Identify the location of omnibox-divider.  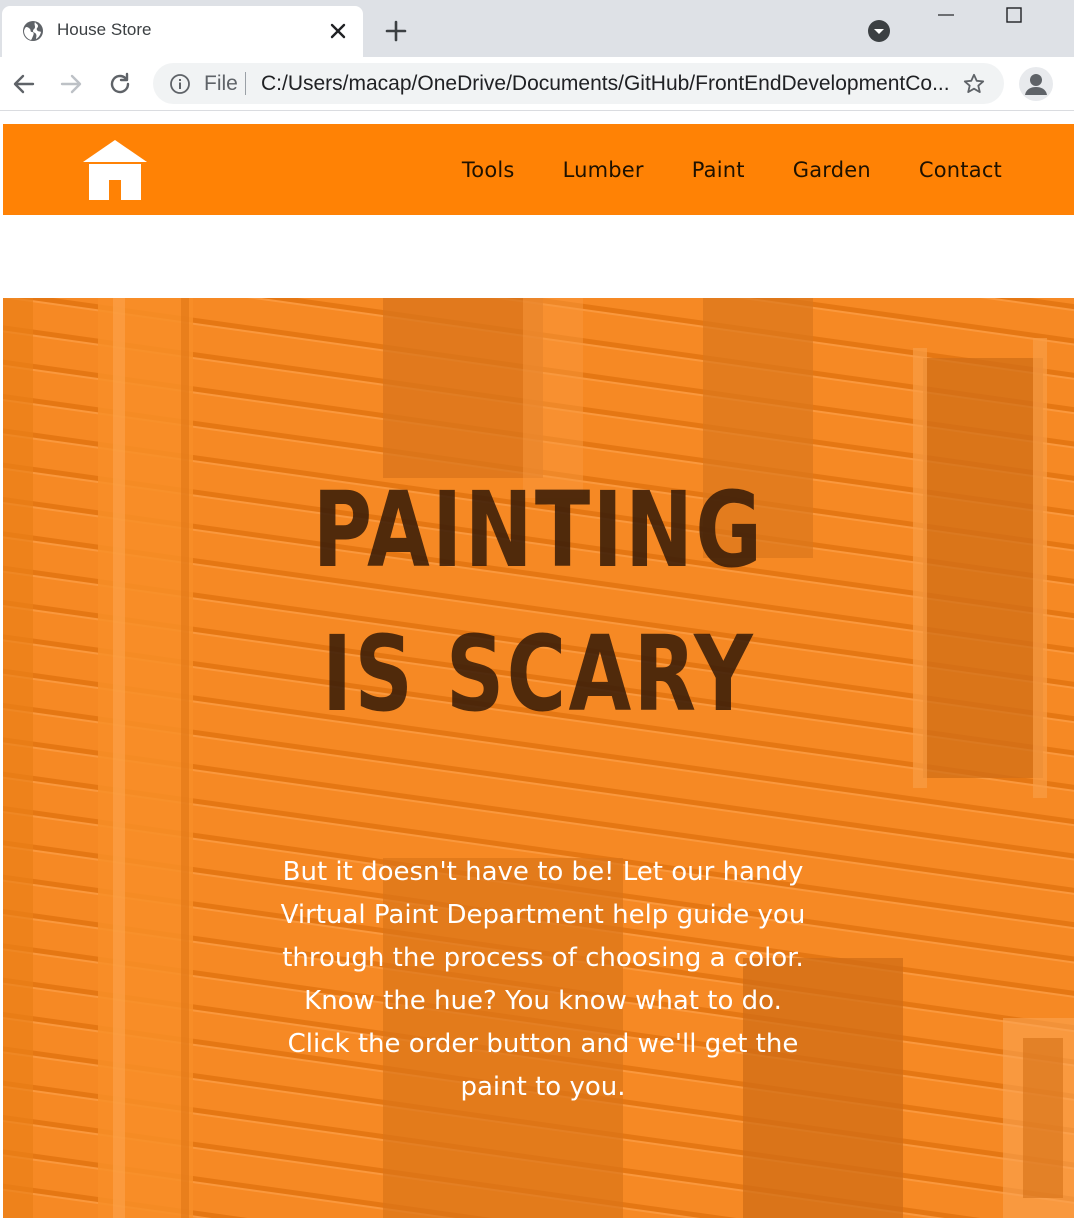
(245, 83).